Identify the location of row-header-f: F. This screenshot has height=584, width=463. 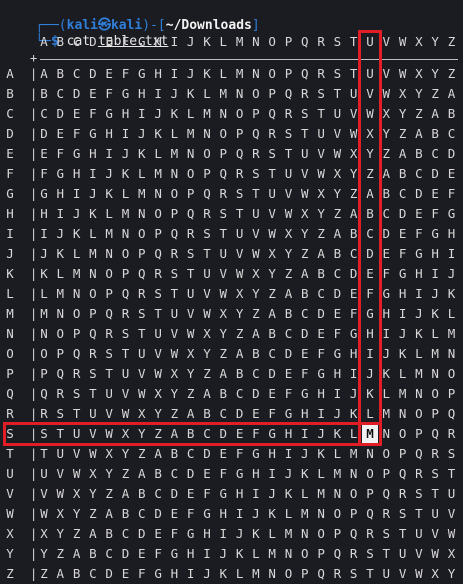
(10, 173).